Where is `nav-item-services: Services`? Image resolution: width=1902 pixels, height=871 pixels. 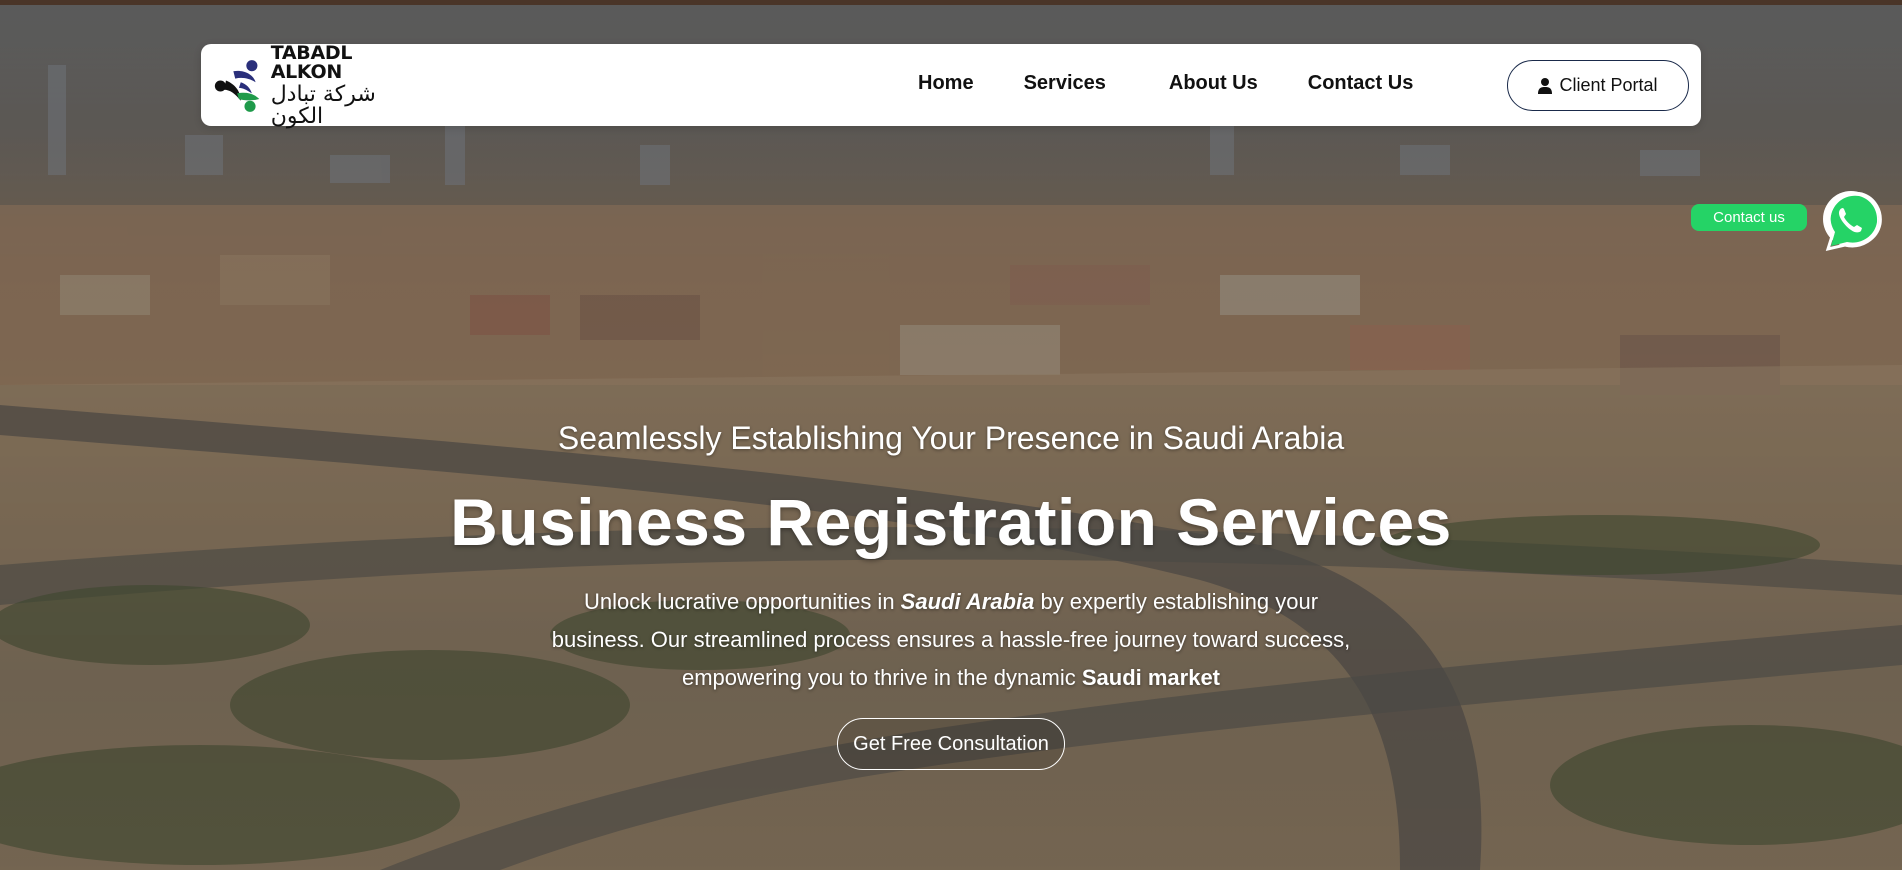
nav-item-services: Services is located at coordinates (1065, 83).